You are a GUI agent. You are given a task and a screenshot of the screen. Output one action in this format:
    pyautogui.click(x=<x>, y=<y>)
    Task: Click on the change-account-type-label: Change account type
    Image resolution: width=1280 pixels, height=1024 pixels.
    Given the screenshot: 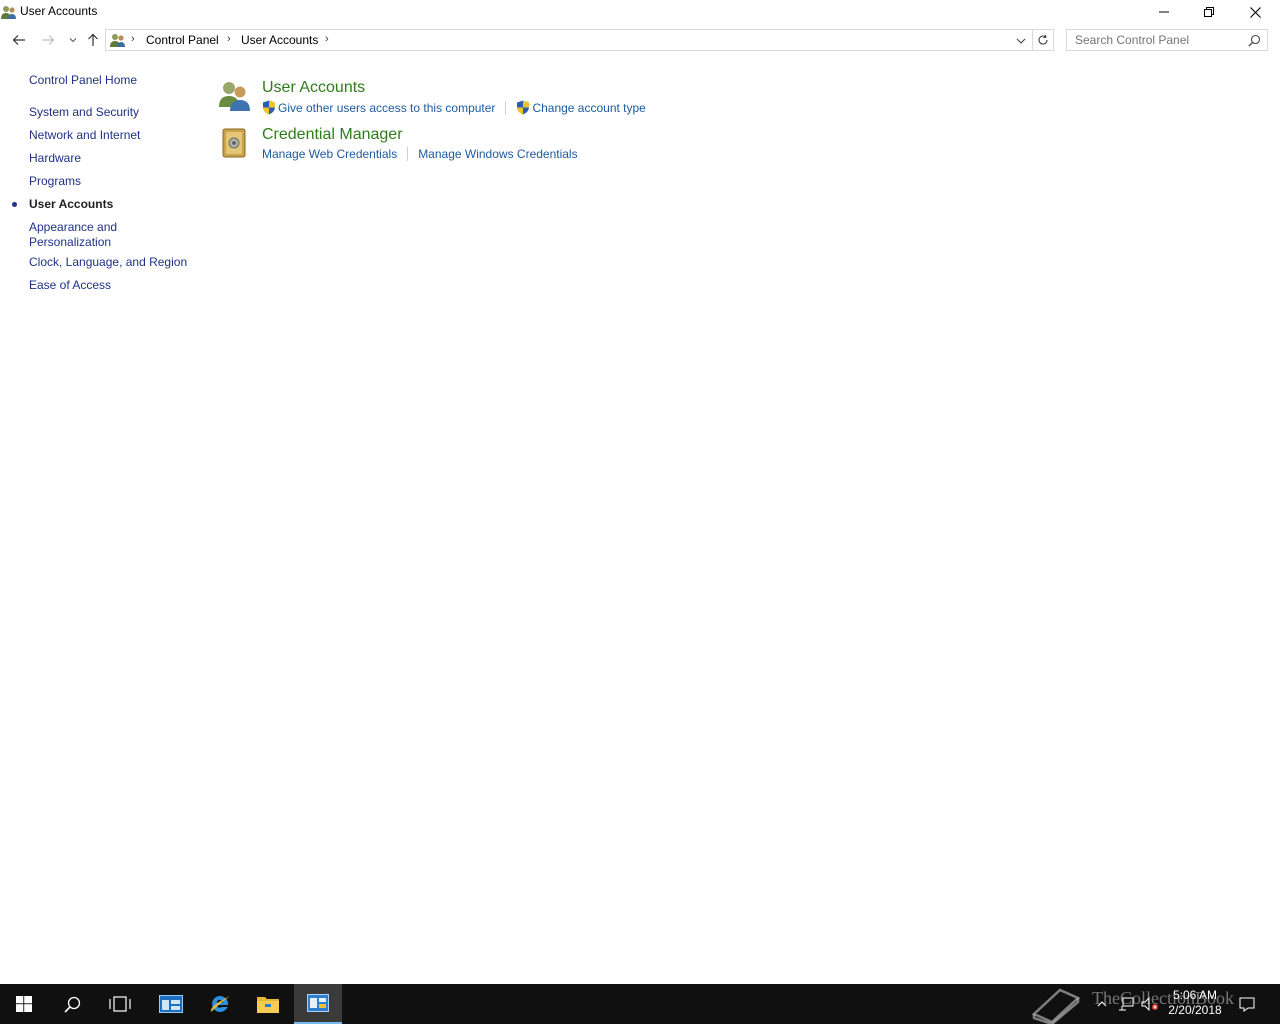 What is the action you would take?
    pyautogui.click(x=589, y=107)
    